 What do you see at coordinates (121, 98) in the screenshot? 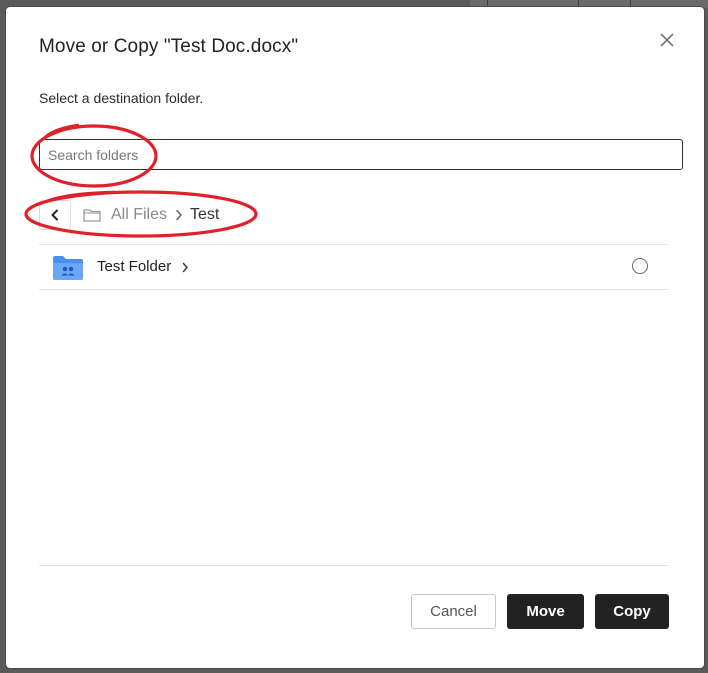
I see `dialog-subtitle: Select a destination folder.` at bounding box center [121, 98].